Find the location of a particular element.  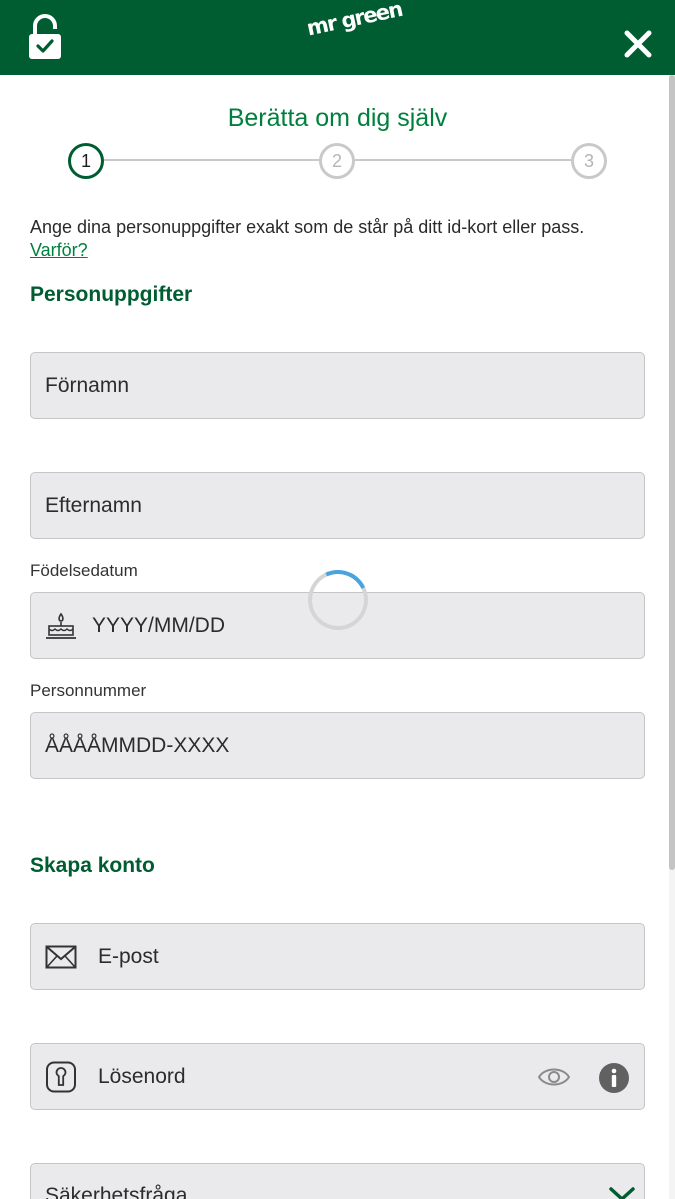

header-bar: mr green is located at coordinates (337, 37).